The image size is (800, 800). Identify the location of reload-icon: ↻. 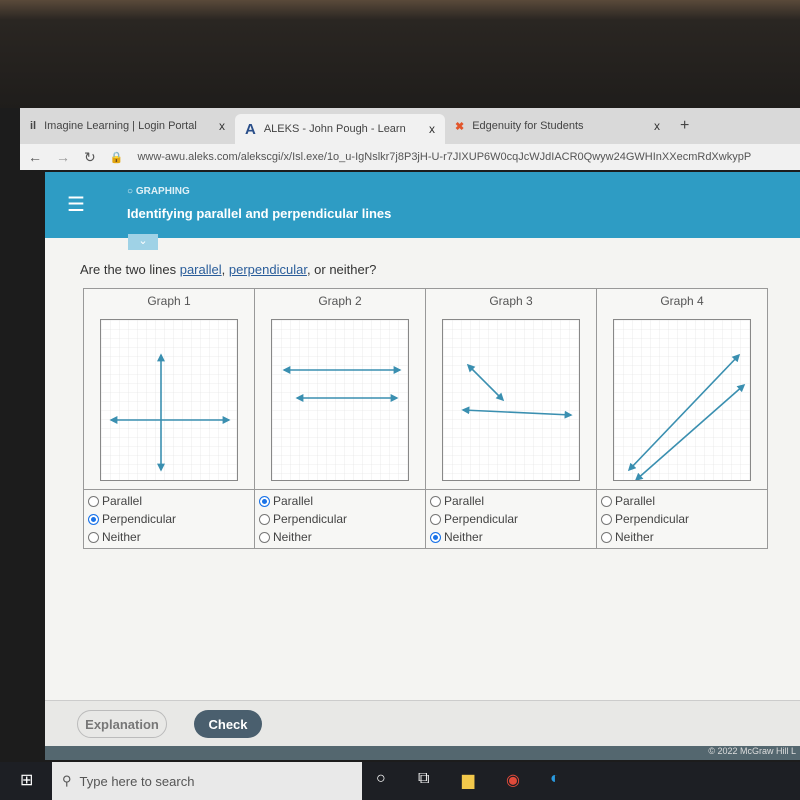
(90, 157).